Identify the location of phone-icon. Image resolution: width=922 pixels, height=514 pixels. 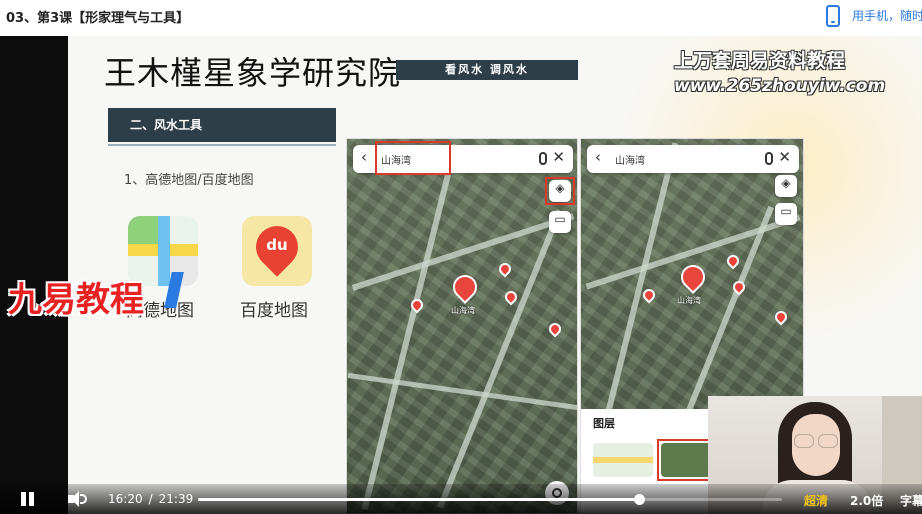
(833, 16).